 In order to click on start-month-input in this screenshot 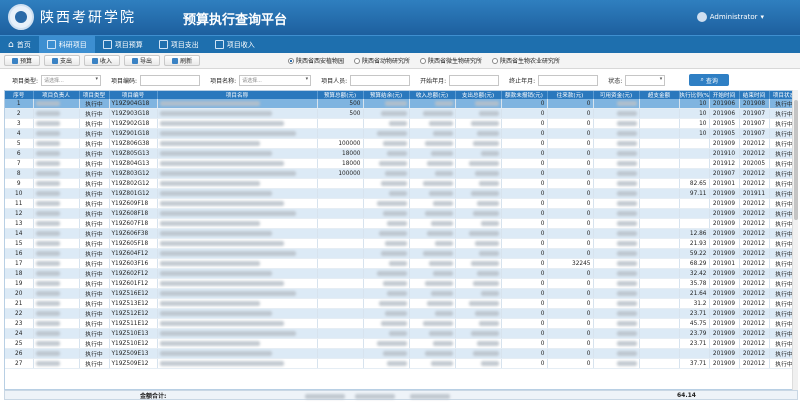, I will do `click(474, 80)`.